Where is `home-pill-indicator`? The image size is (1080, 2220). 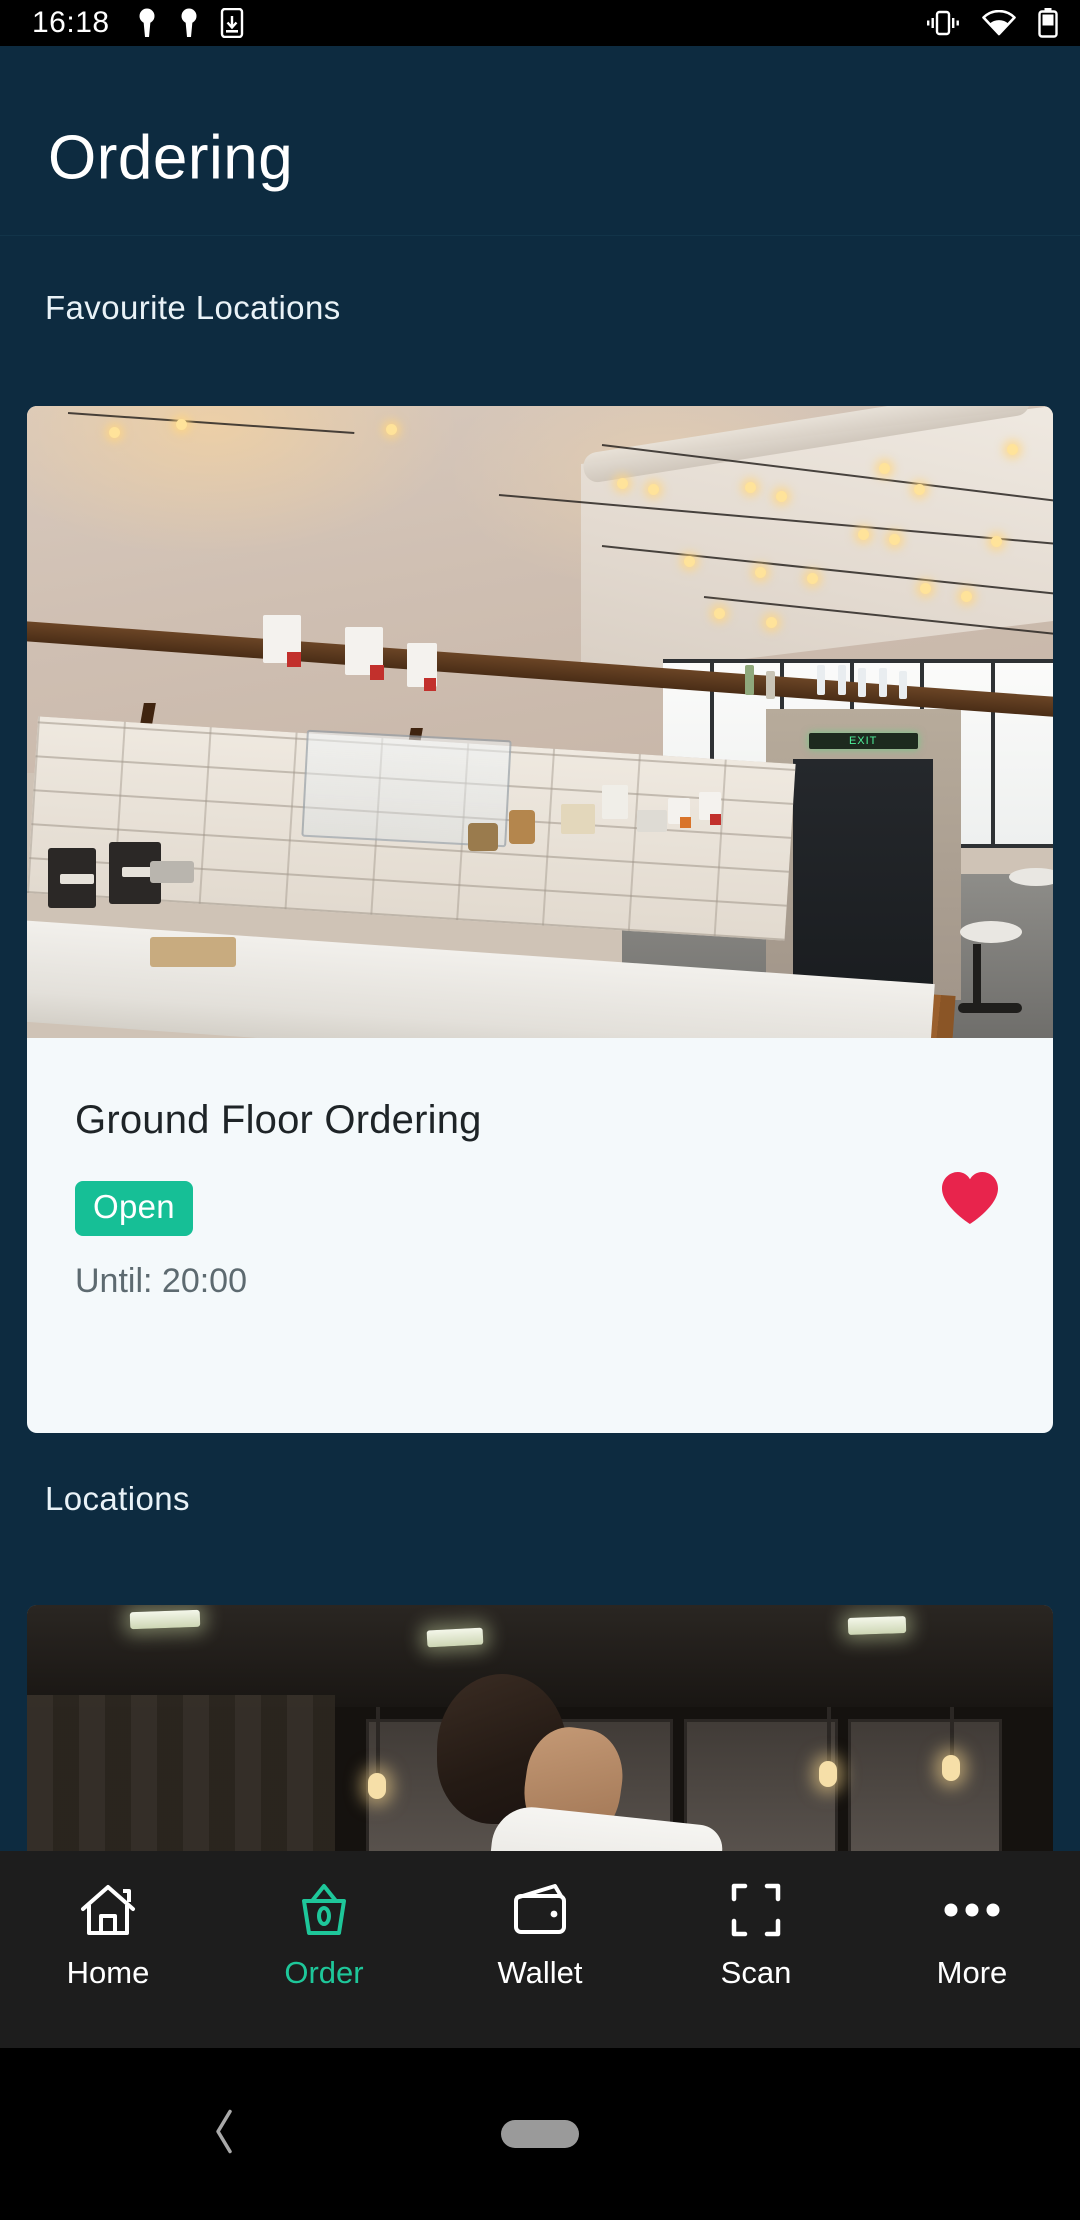 home-pill-indicator is located at coordinates (540, 2134).